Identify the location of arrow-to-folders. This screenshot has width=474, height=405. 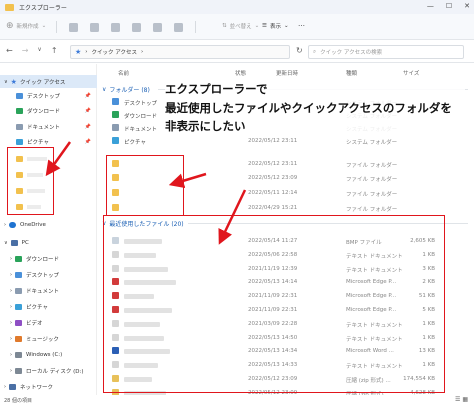
(187, 180).